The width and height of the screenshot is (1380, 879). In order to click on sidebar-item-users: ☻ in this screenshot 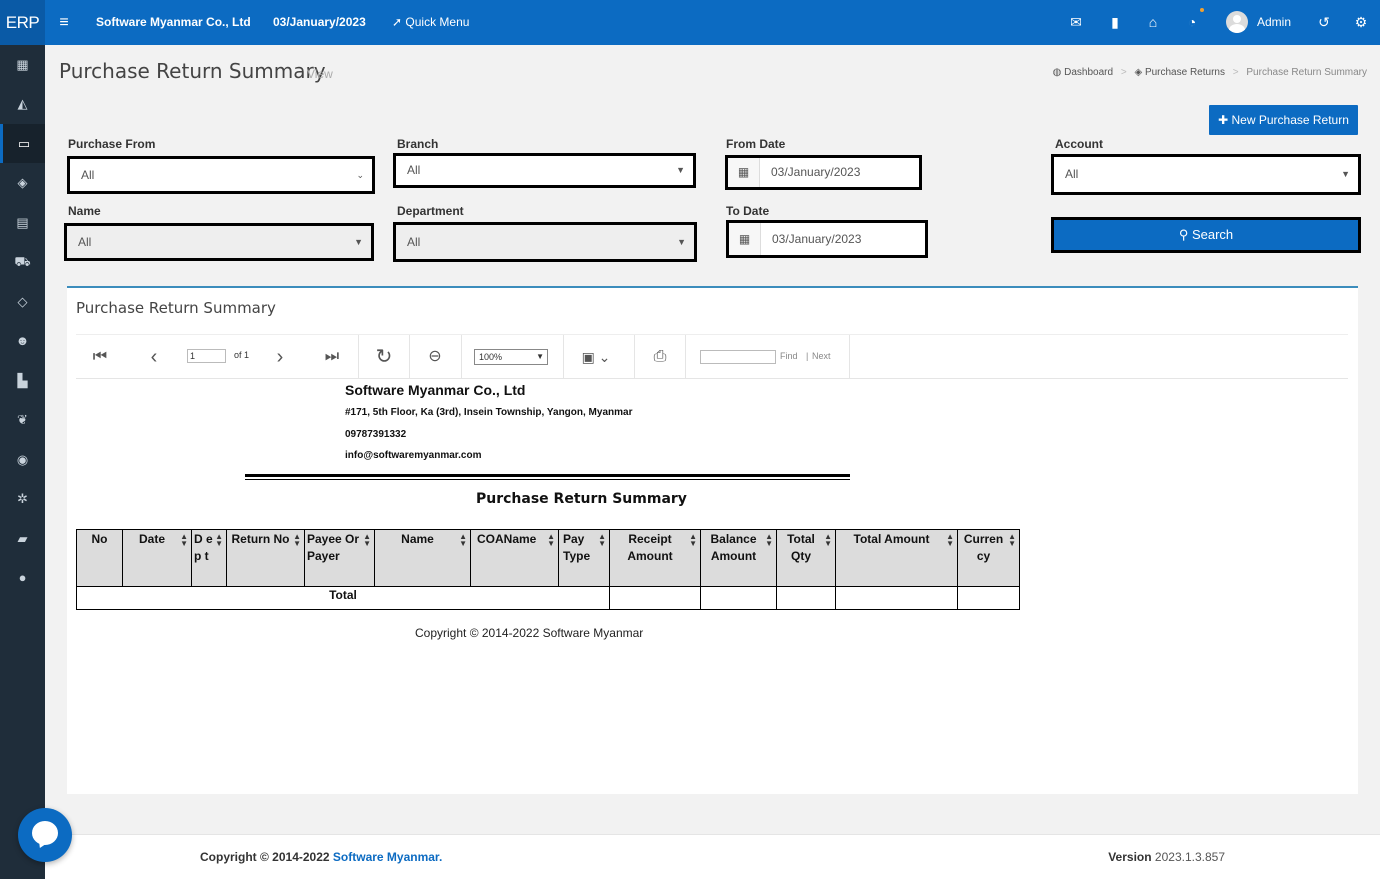, I will do `click(22, 340)`.